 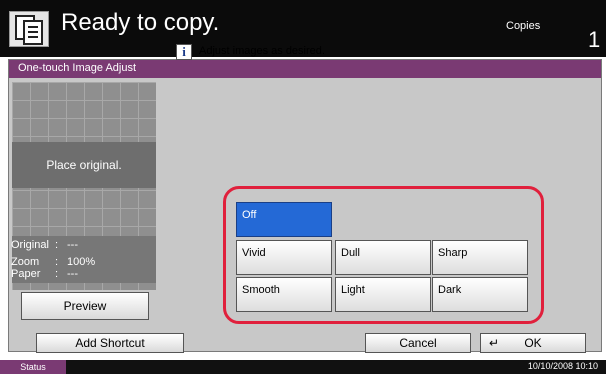 What do you see at coordinates (284, 219) in the screenshot?
I see `option-off: Off` at bounding box center [284, 219].